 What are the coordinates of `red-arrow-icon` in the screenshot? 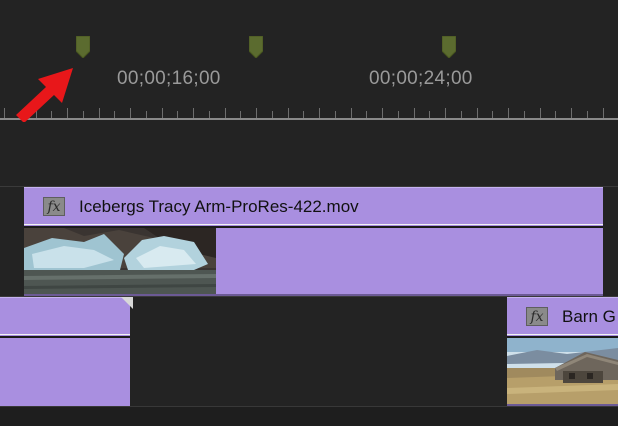 It's located at (44, 95).